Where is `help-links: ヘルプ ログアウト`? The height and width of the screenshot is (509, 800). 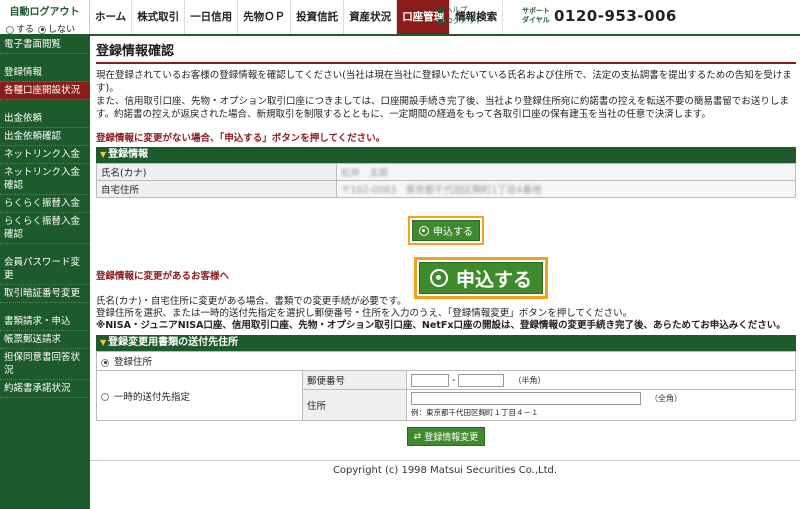 help-links: ヘルプ ログアウト is located at coordinates (460, 15).